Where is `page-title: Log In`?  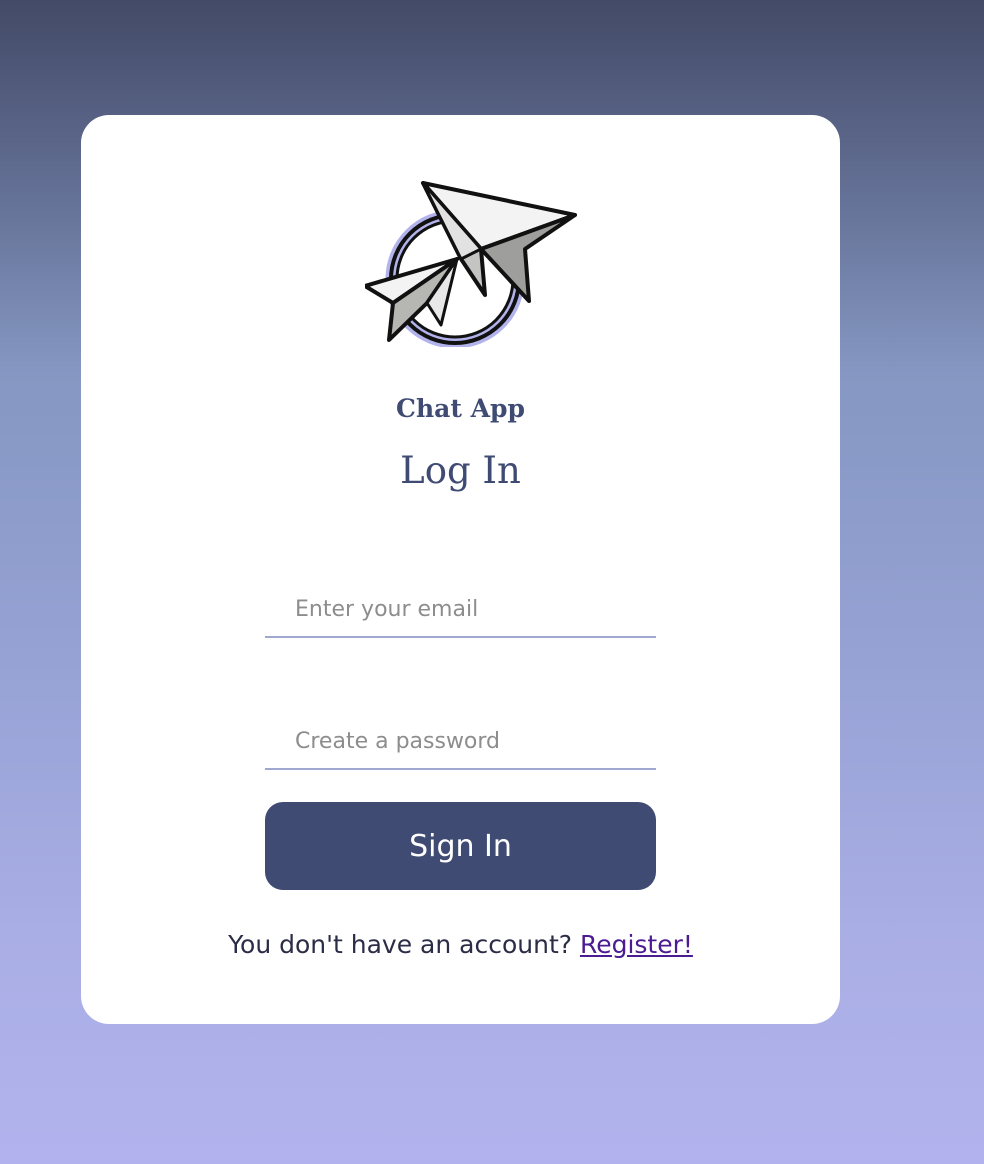 page-title: Log In is located at coordinates (460, 470).